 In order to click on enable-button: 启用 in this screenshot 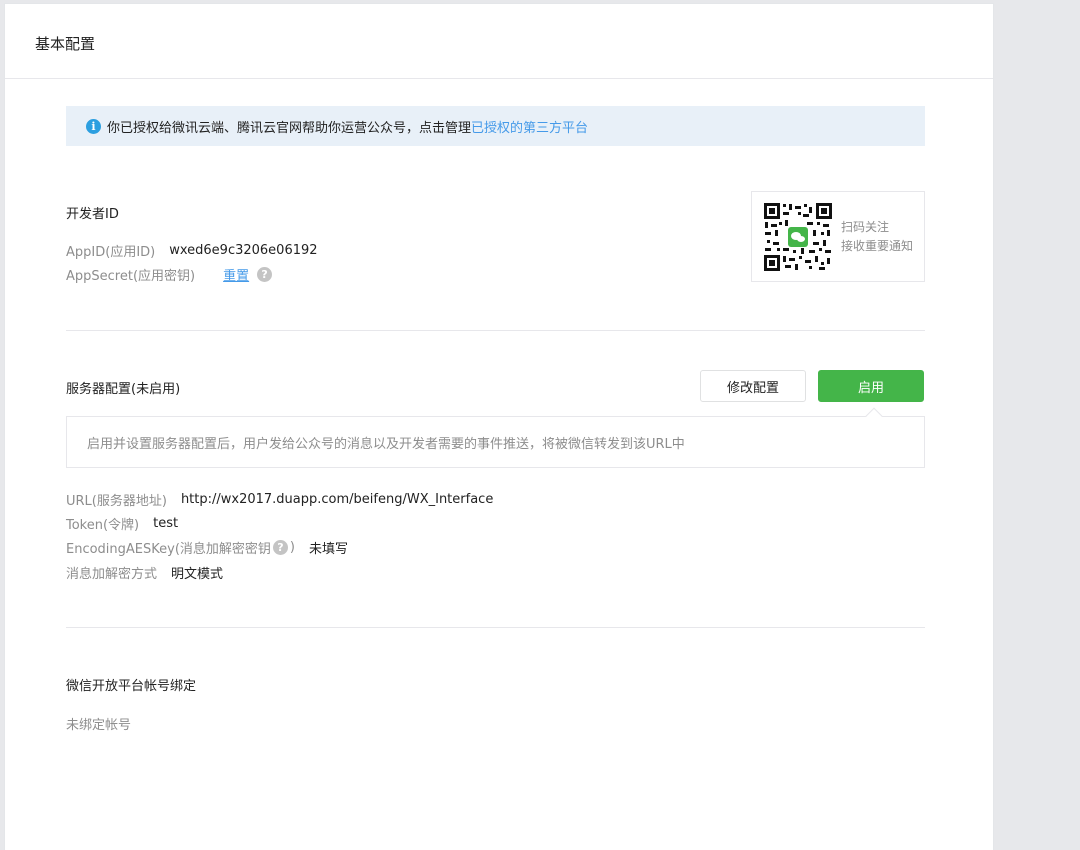, I will do `click(871, 386)`.